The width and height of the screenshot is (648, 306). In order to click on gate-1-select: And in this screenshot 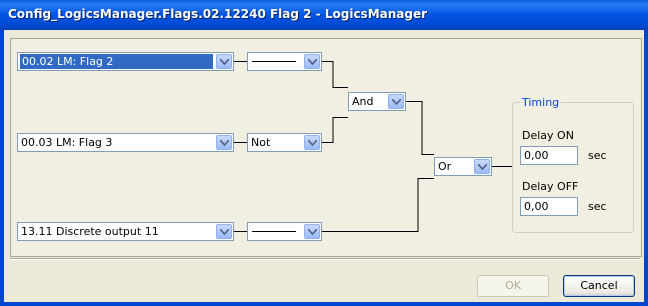, I will do `click(377, 101)`.